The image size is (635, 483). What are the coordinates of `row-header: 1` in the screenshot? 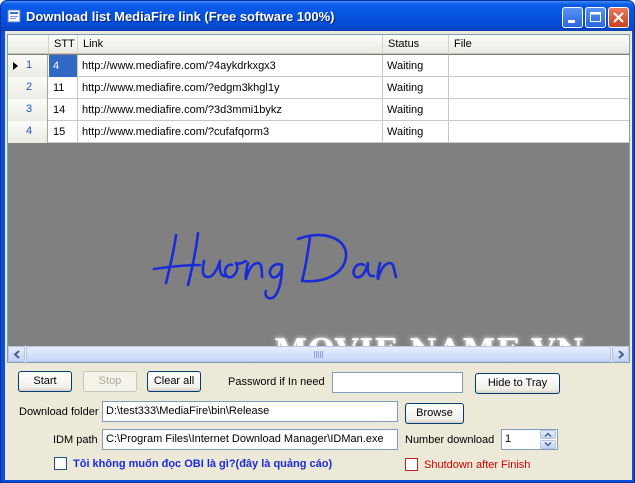 It's located at (28, 66).